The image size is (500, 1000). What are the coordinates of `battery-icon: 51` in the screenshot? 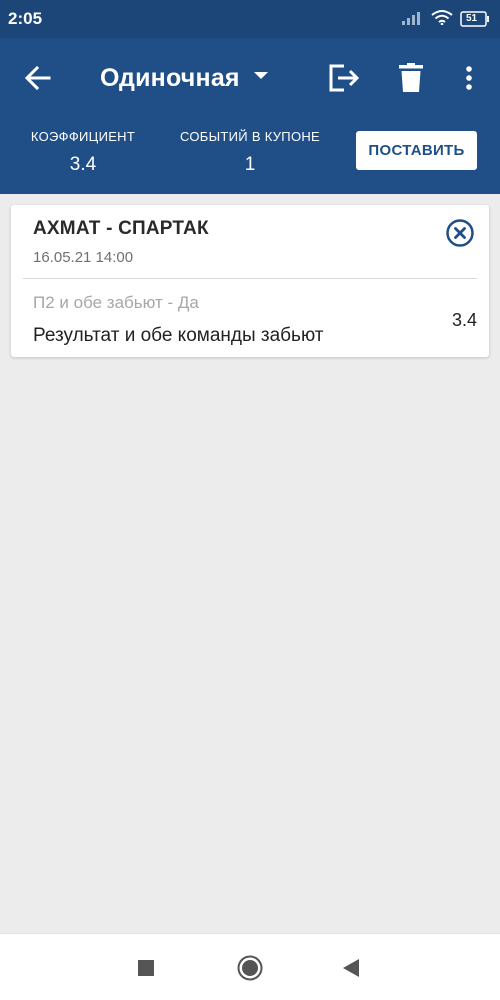 It's located at (475, 19).